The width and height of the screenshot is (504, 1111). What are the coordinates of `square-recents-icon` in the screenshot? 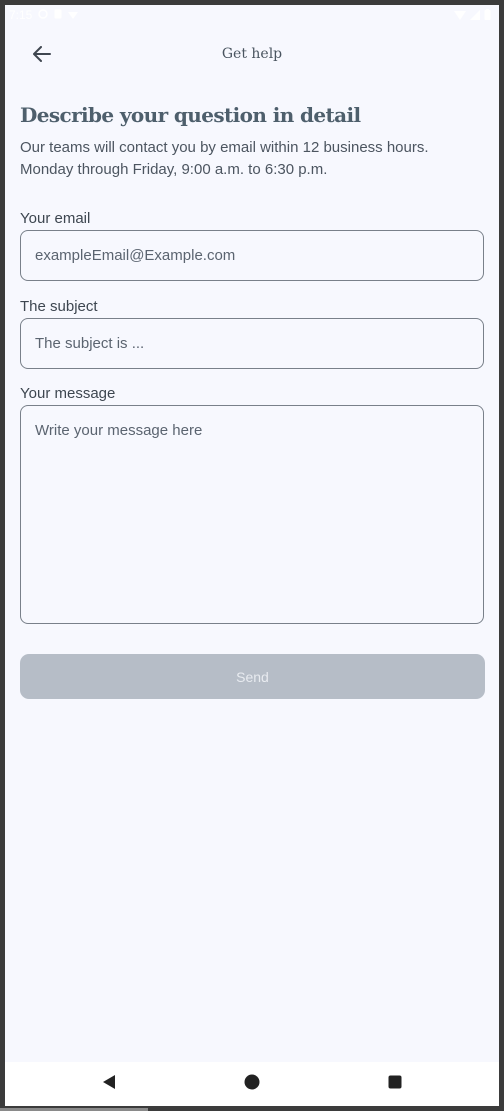 It's located at (395, 1084).